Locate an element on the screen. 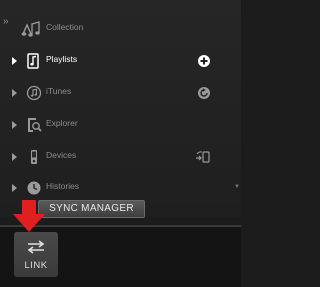  device-icon is located at coordinates (34, 157).